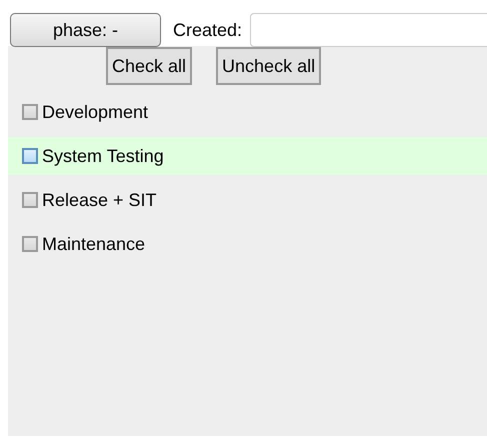  What do you see at coordinates (269, 66) in the screenshot?
I see `uncheck-all-button: Uncheck all` at bounding box center [269, 66].